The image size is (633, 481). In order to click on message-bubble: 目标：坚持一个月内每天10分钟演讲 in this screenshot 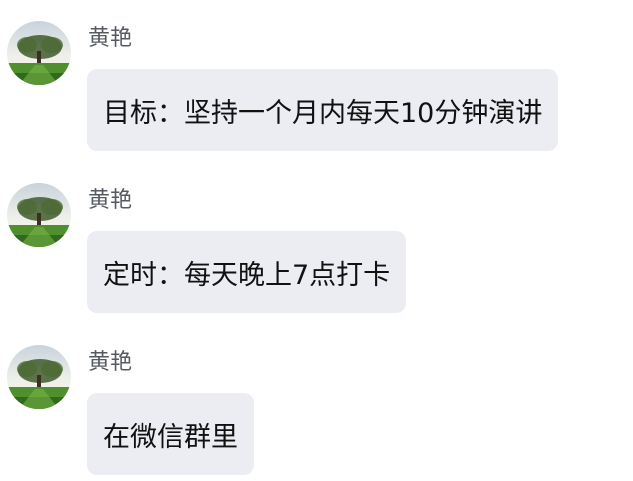, I will do `click(323, 110)`.